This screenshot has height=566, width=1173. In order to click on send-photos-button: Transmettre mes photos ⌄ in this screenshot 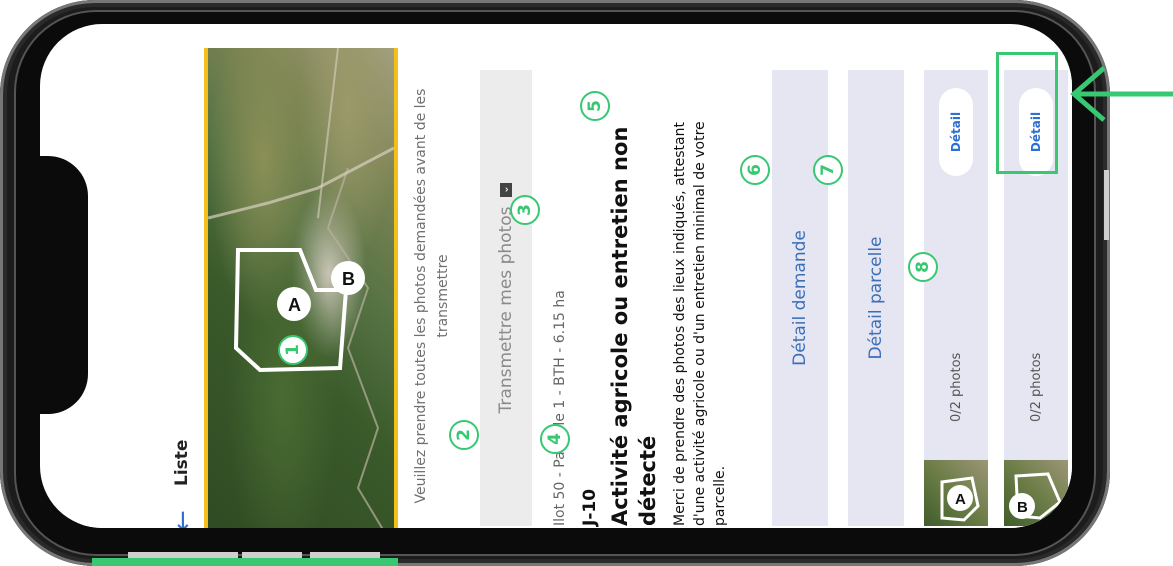, I will do `click(506, 298)`.